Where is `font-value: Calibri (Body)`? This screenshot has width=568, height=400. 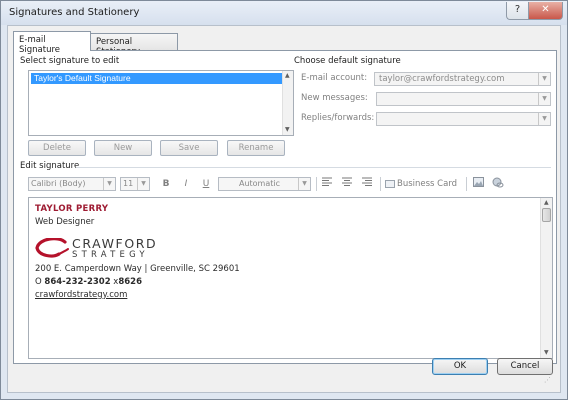
font-value: Calibri (Body) is located at coordinates (58, 183).